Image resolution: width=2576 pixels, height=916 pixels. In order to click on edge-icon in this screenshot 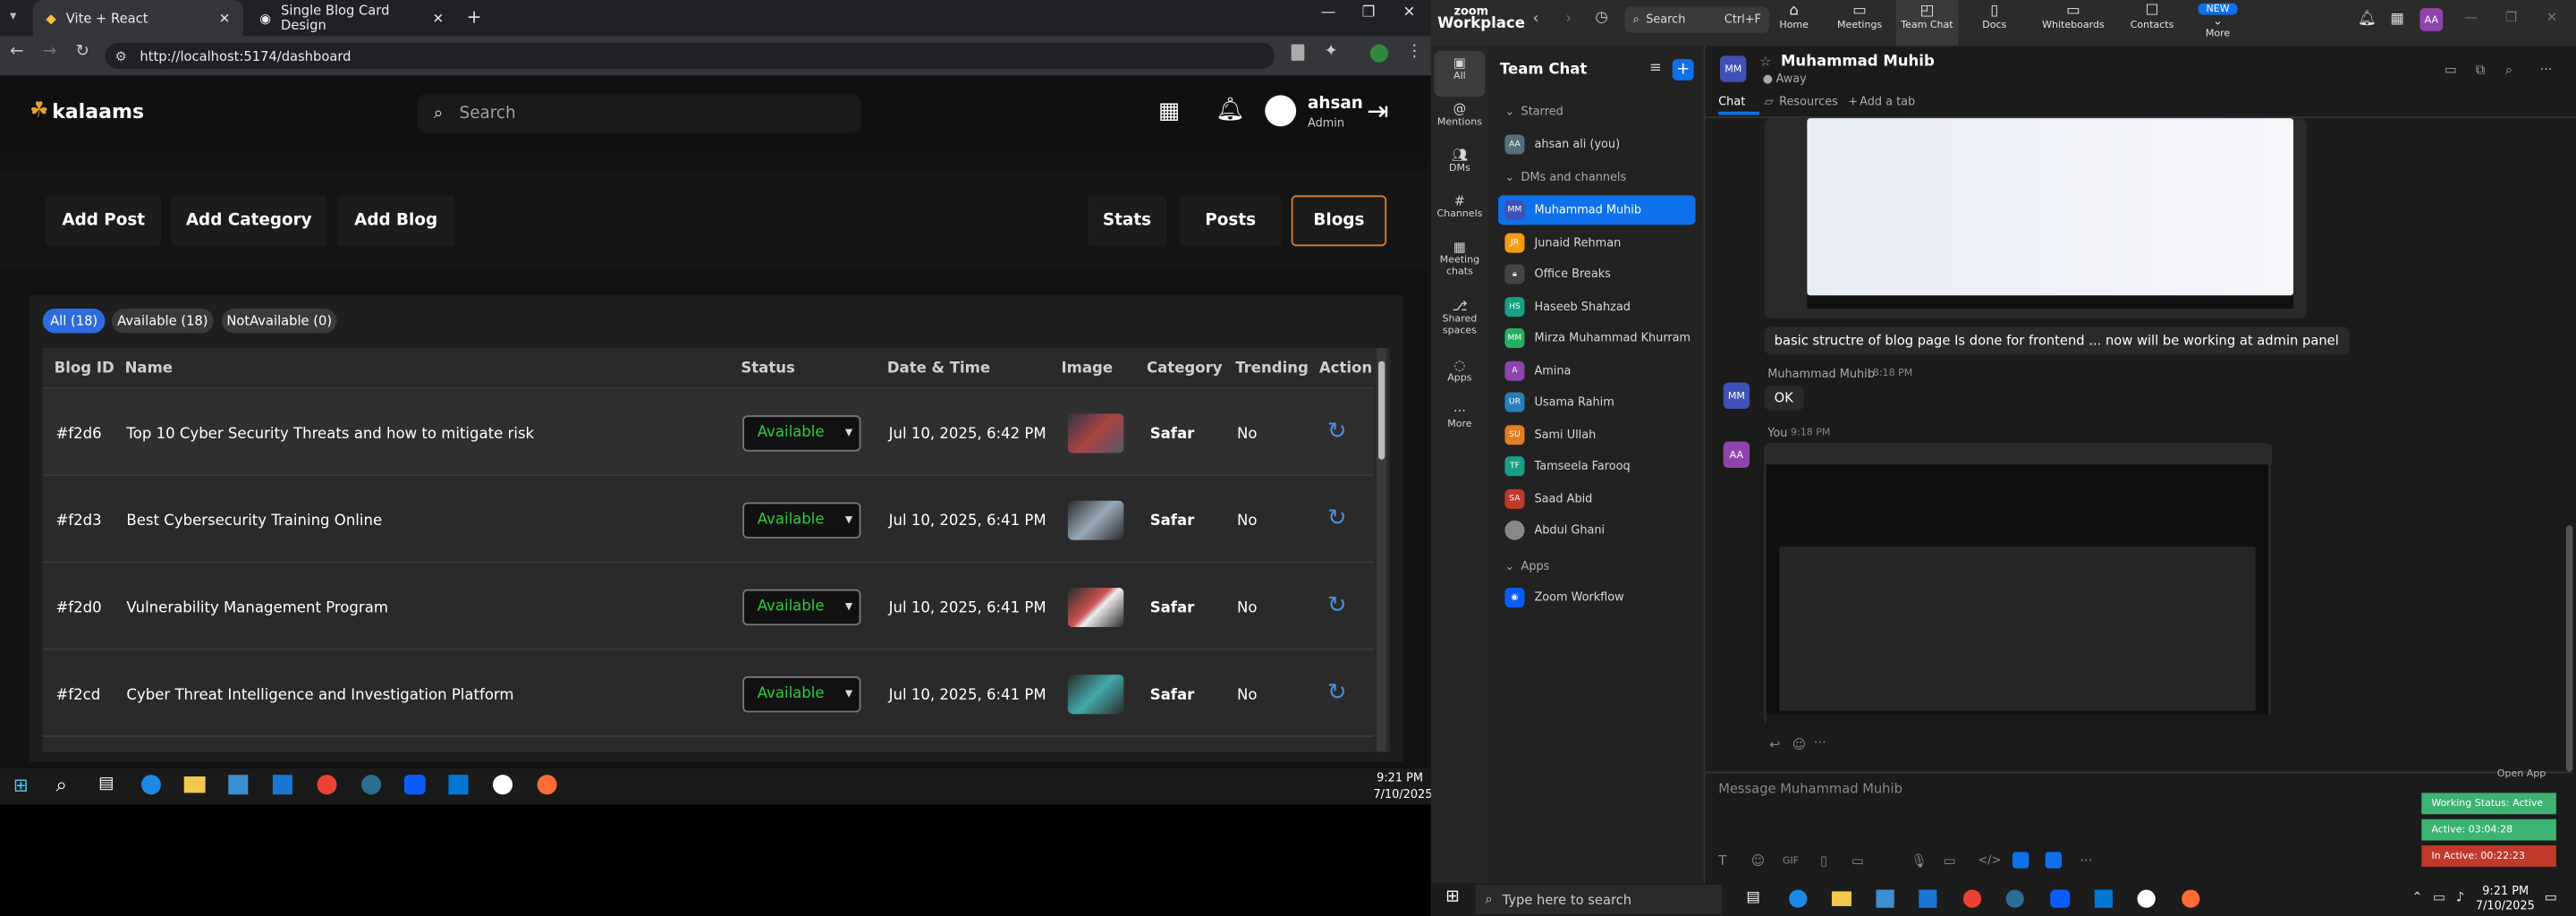, I will do `click(1798, 898)`.